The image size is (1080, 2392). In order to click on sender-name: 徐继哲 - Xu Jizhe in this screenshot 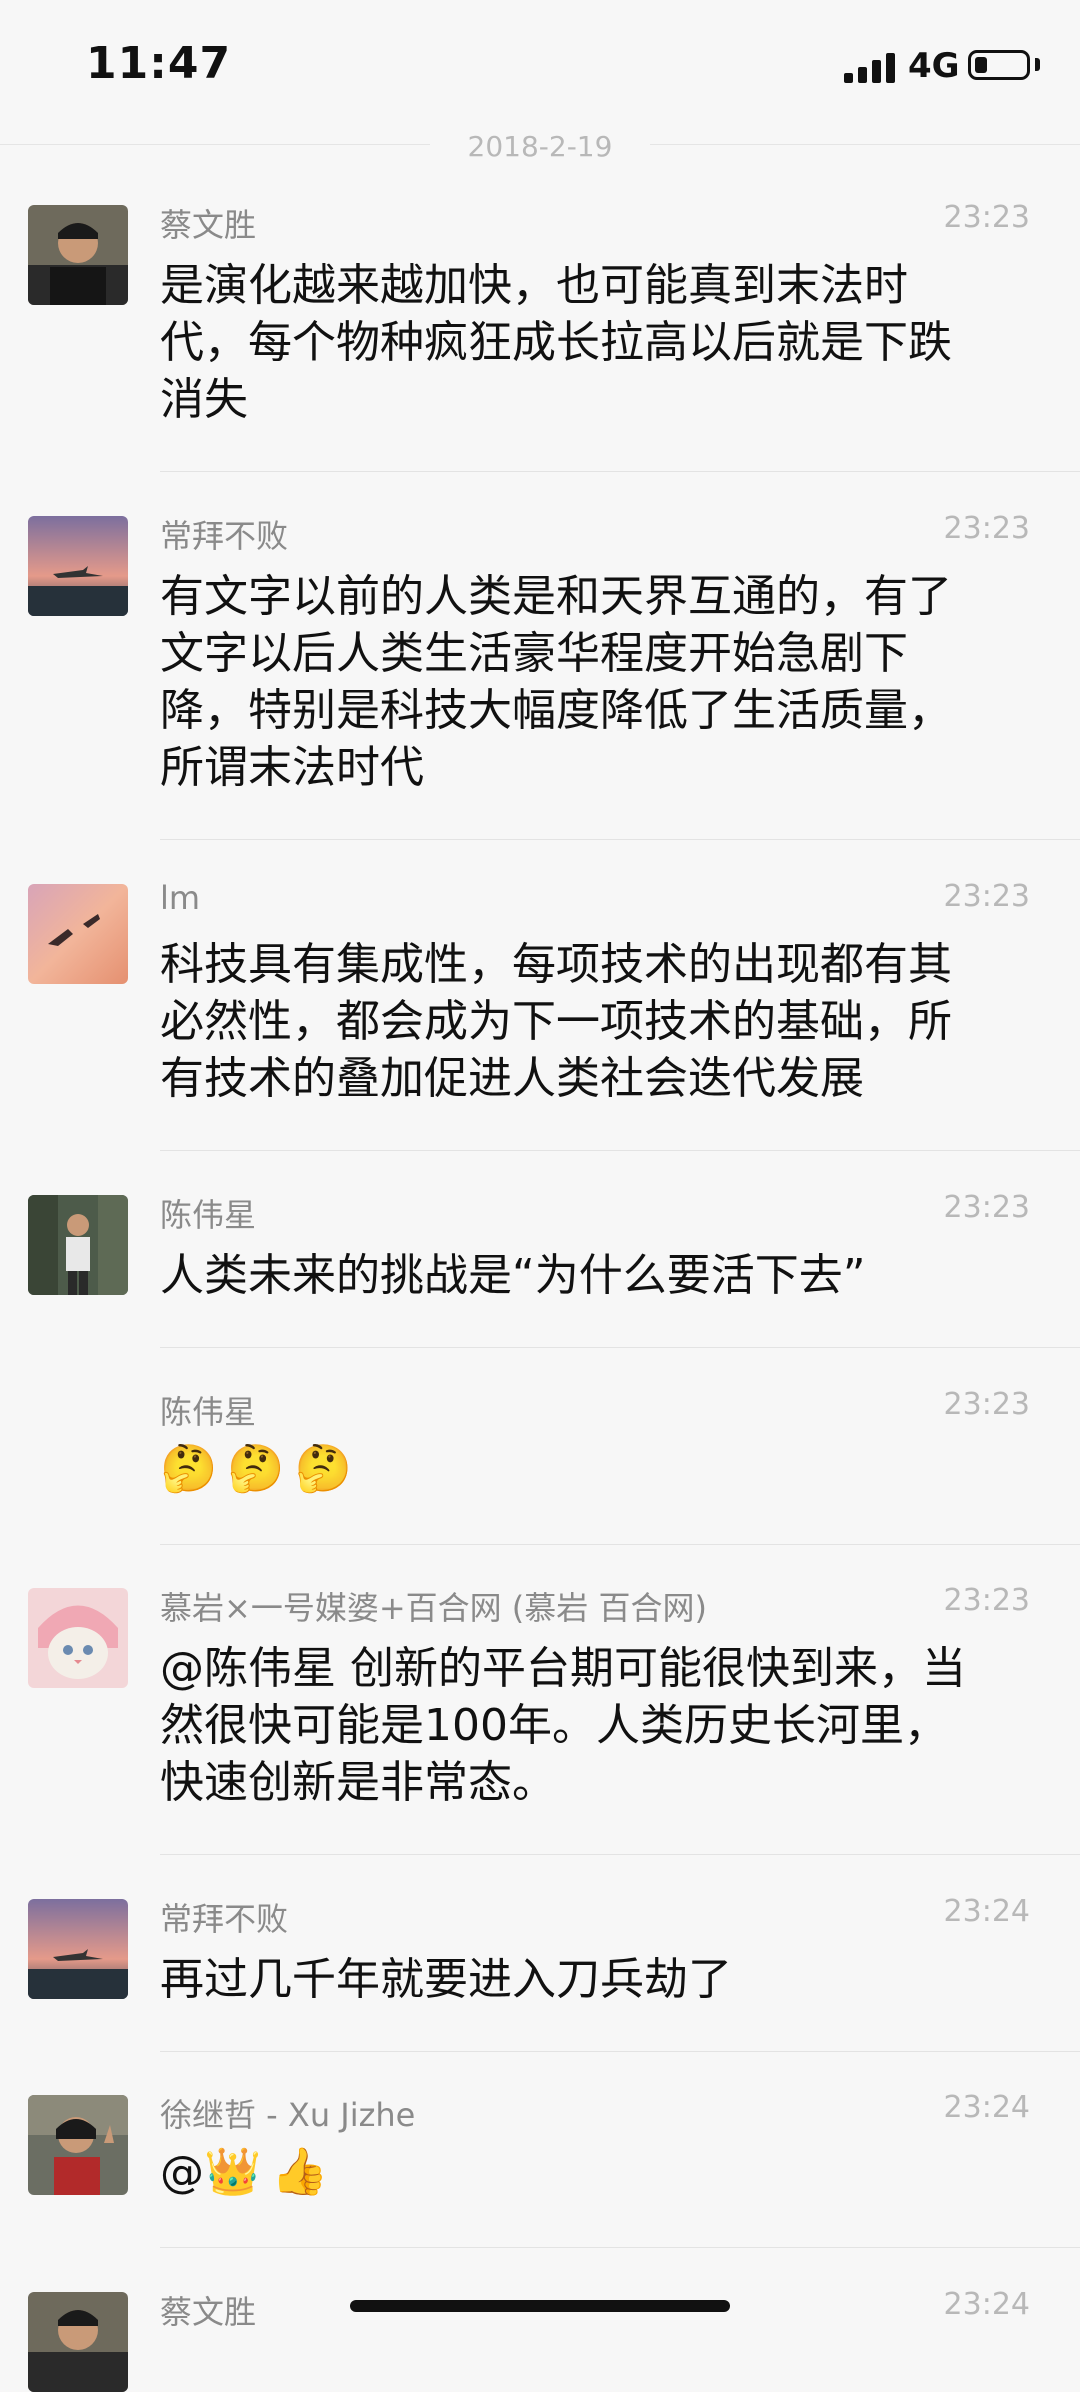, I will do `click(288, 2115)`.